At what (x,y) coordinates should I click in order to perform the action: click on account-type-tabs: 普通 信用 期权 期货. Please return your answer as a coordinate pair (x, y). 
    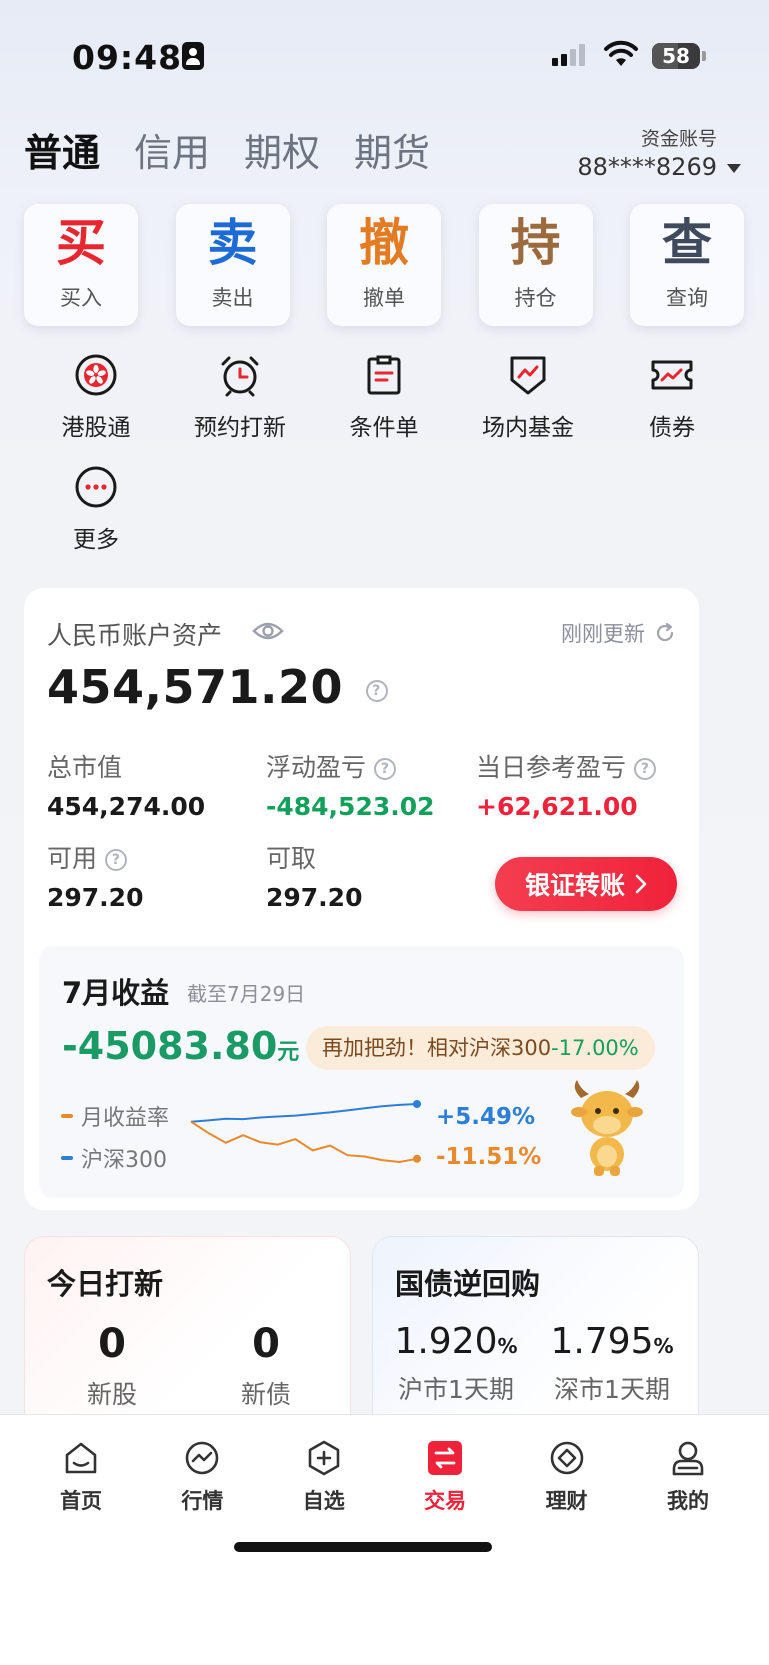
    Looking at the image, I should click on (227, 149).